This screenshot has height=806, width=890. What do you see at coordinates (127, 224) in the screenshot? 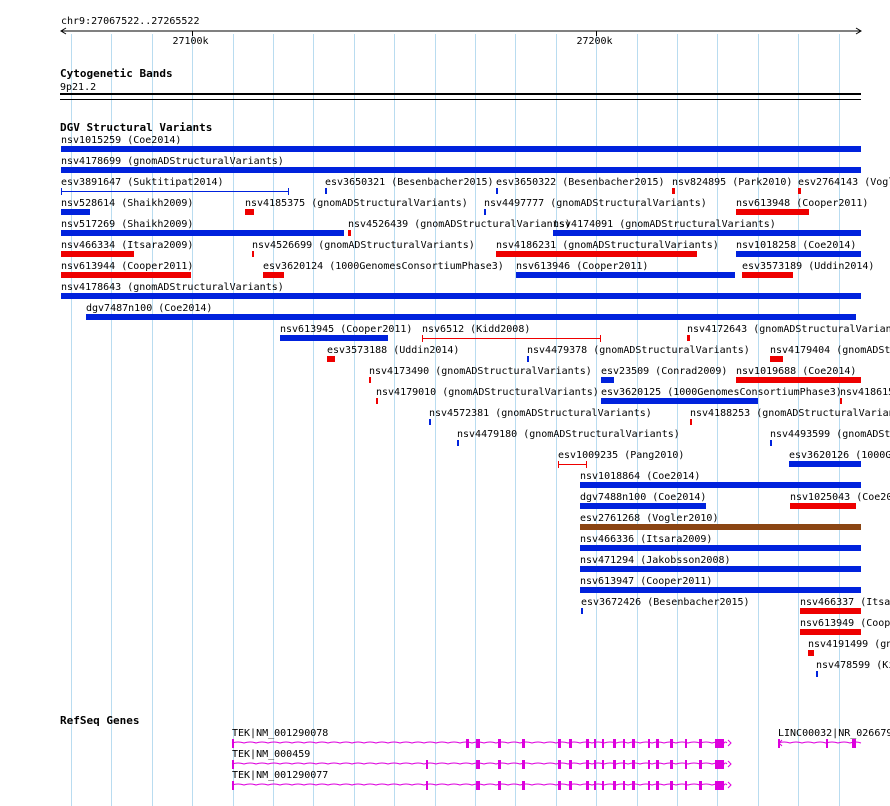
I see `dgv-feature-label: nsv517269 (Shaikh2009)` at bounding box center [127, 224].